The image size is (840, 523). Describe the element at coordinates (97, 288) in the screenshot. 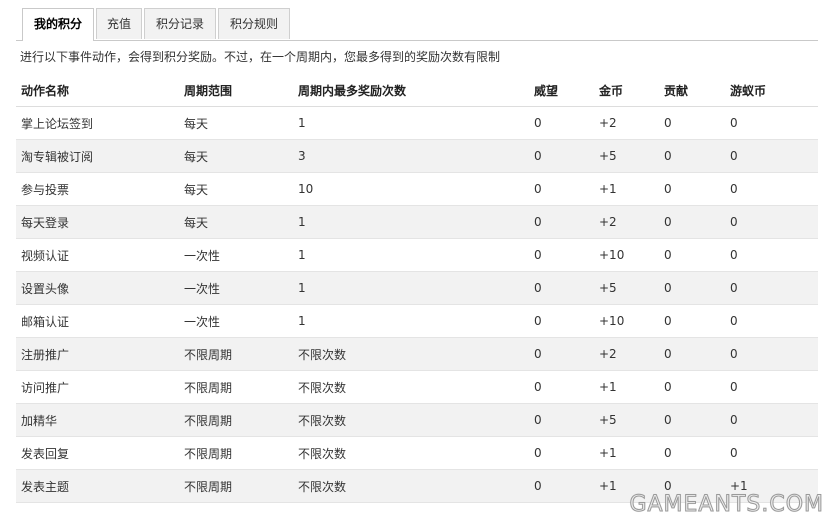

I see `cell-action-name: 设置头像` at that location.